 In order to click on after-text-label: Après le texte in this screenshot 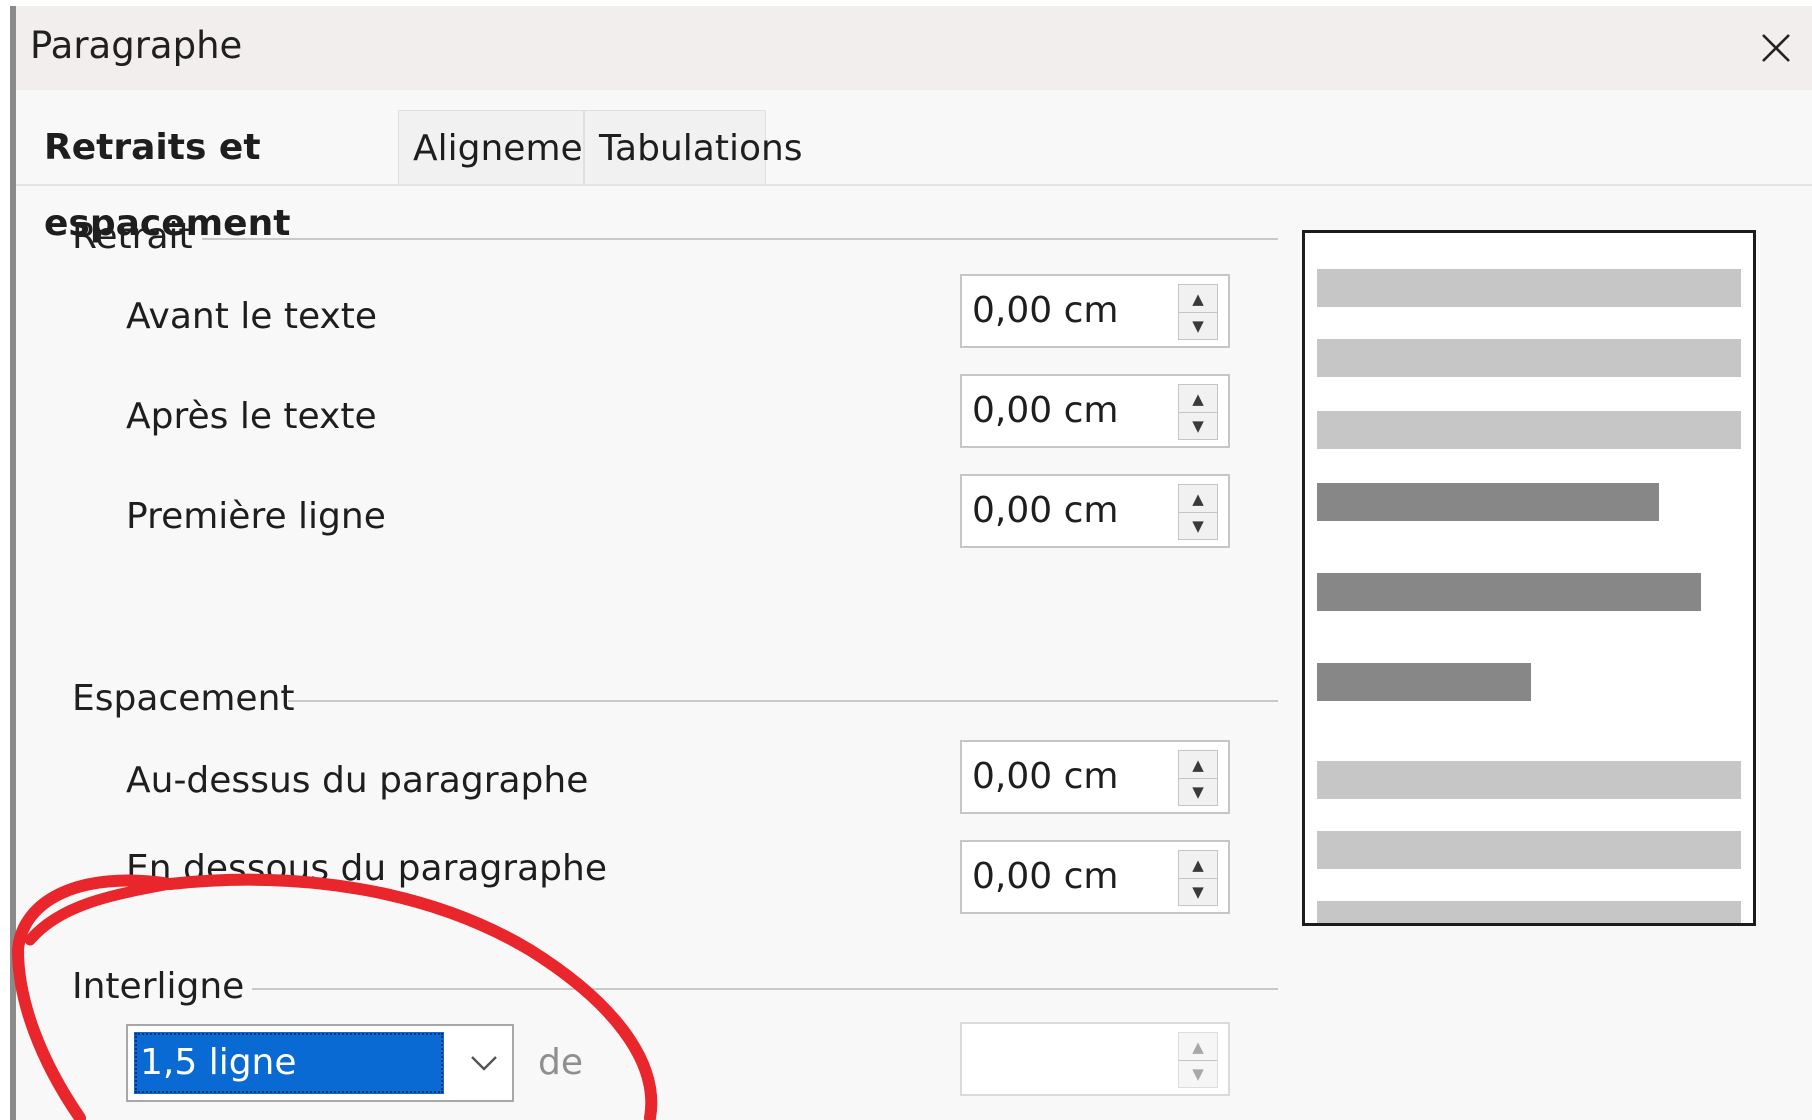, I will do `click(251, 416)`.